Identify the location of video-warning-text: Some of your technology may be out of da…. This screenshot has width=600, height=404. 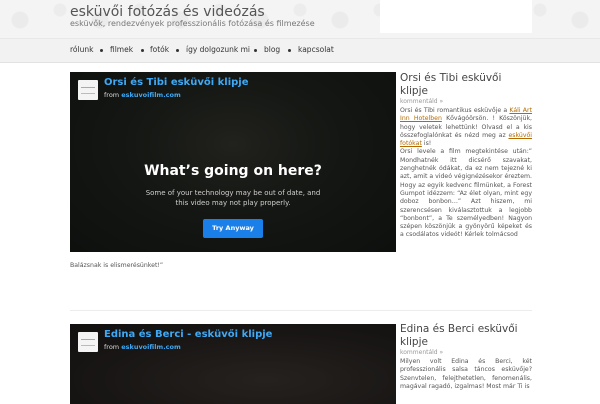
(233, 198).